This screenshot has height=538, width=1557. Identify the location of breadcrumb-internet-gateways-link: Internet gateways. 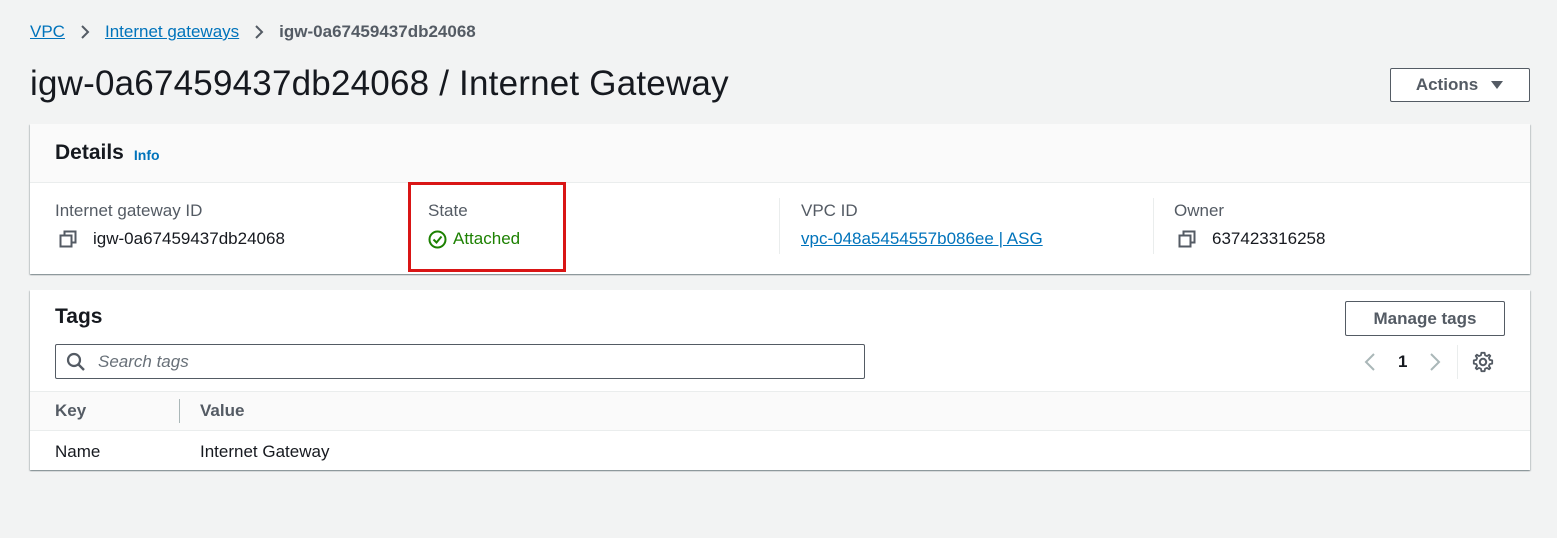
(172, 32).